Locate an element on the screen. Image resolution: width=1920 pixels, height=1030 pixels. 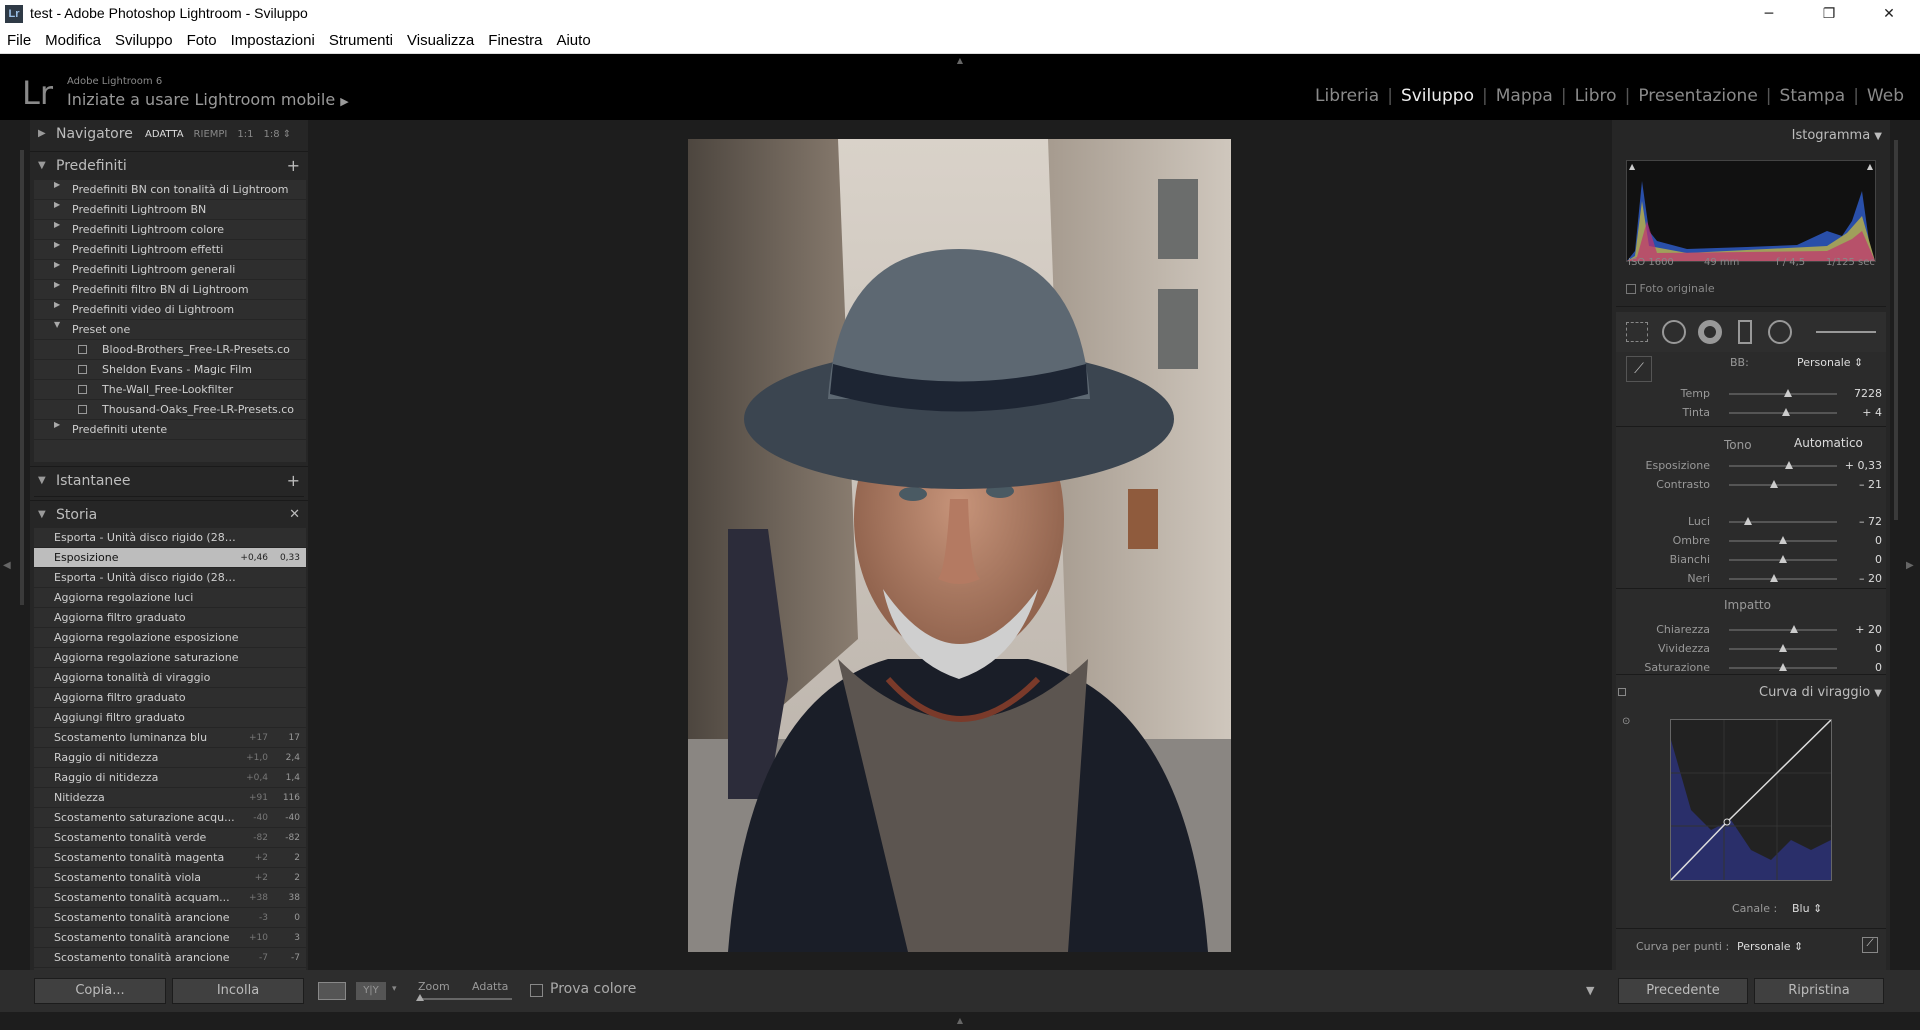
tone-curve-header: Curva di viraggio ▼ is located at coordinates (1820, 692).